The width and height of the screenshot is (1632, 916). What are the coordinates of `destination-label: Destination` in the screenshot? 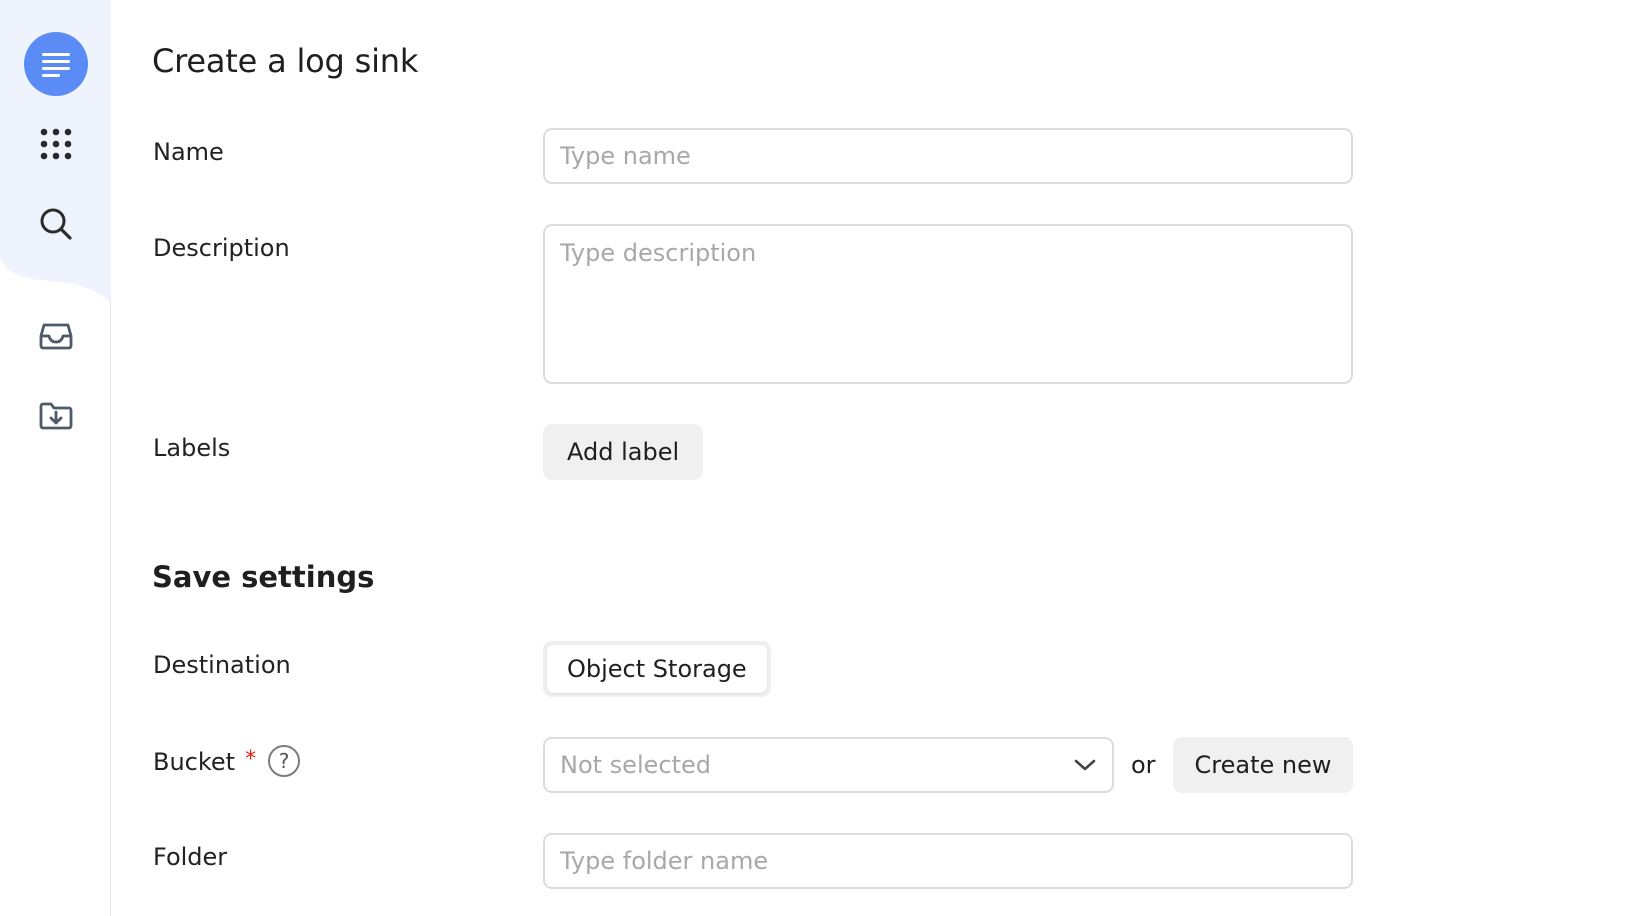 It's located at (222, 665).